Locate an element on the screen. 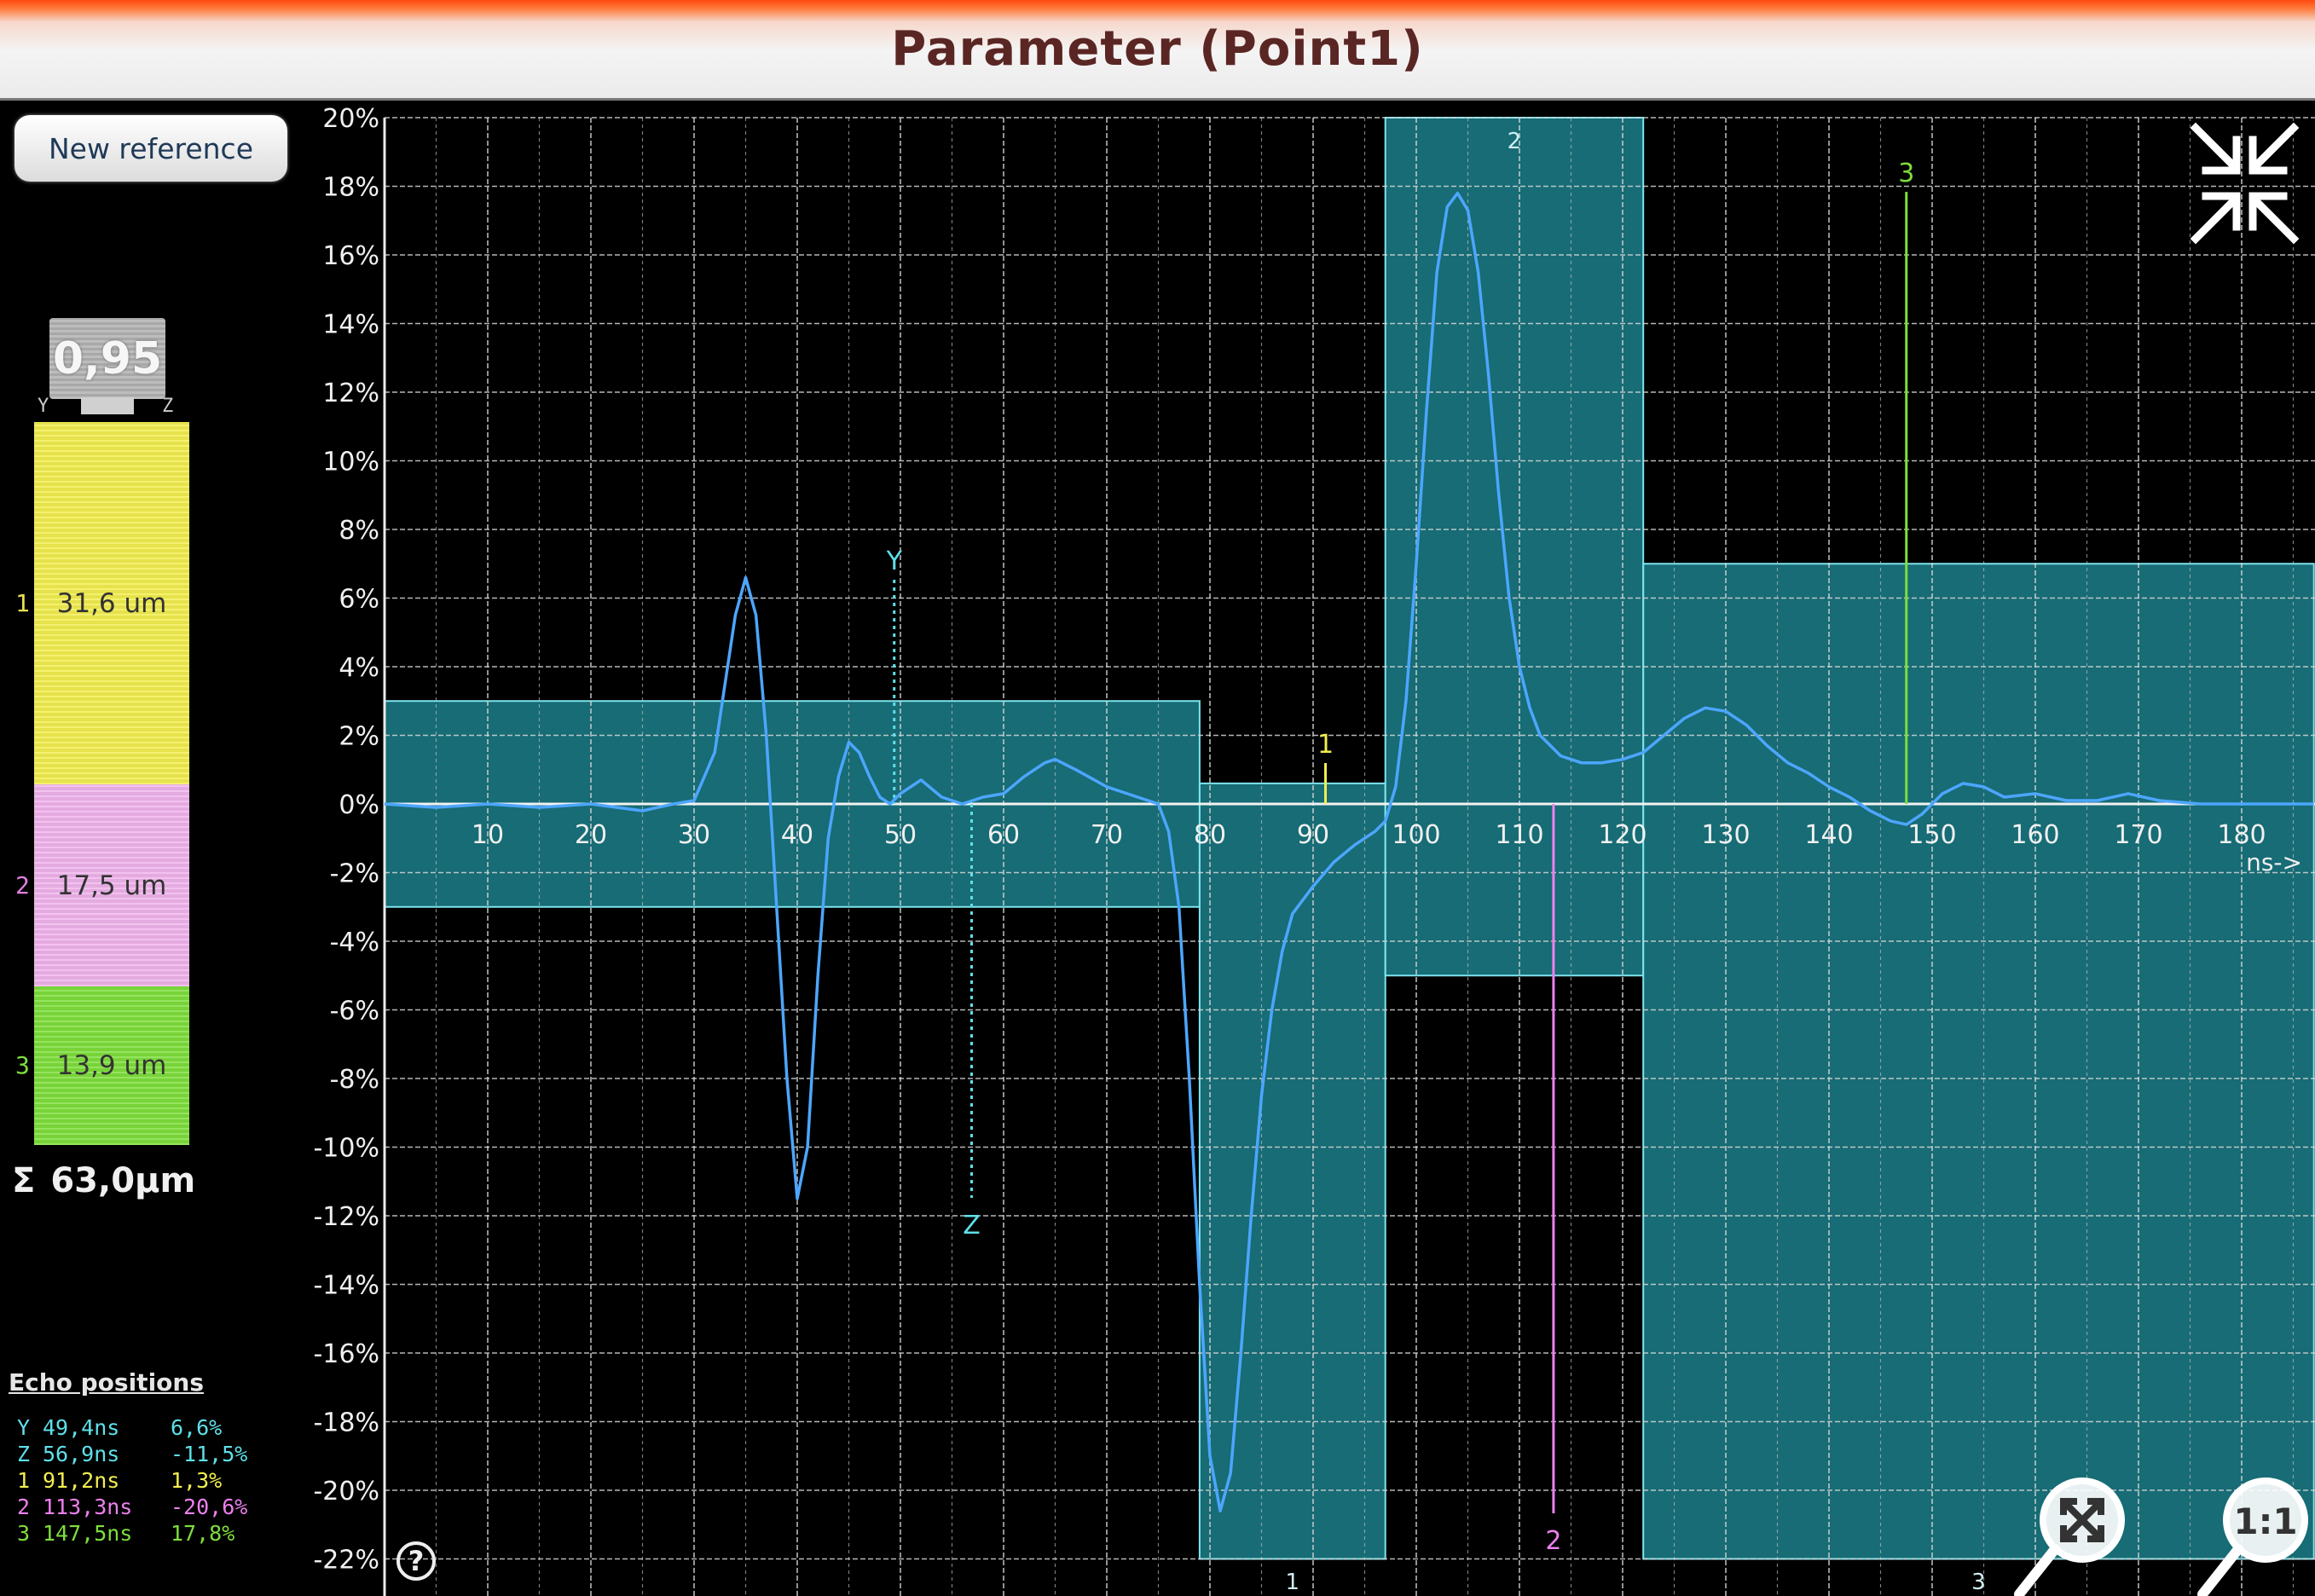  gate-label-2: 2 is located at coordinates (1515, 141).